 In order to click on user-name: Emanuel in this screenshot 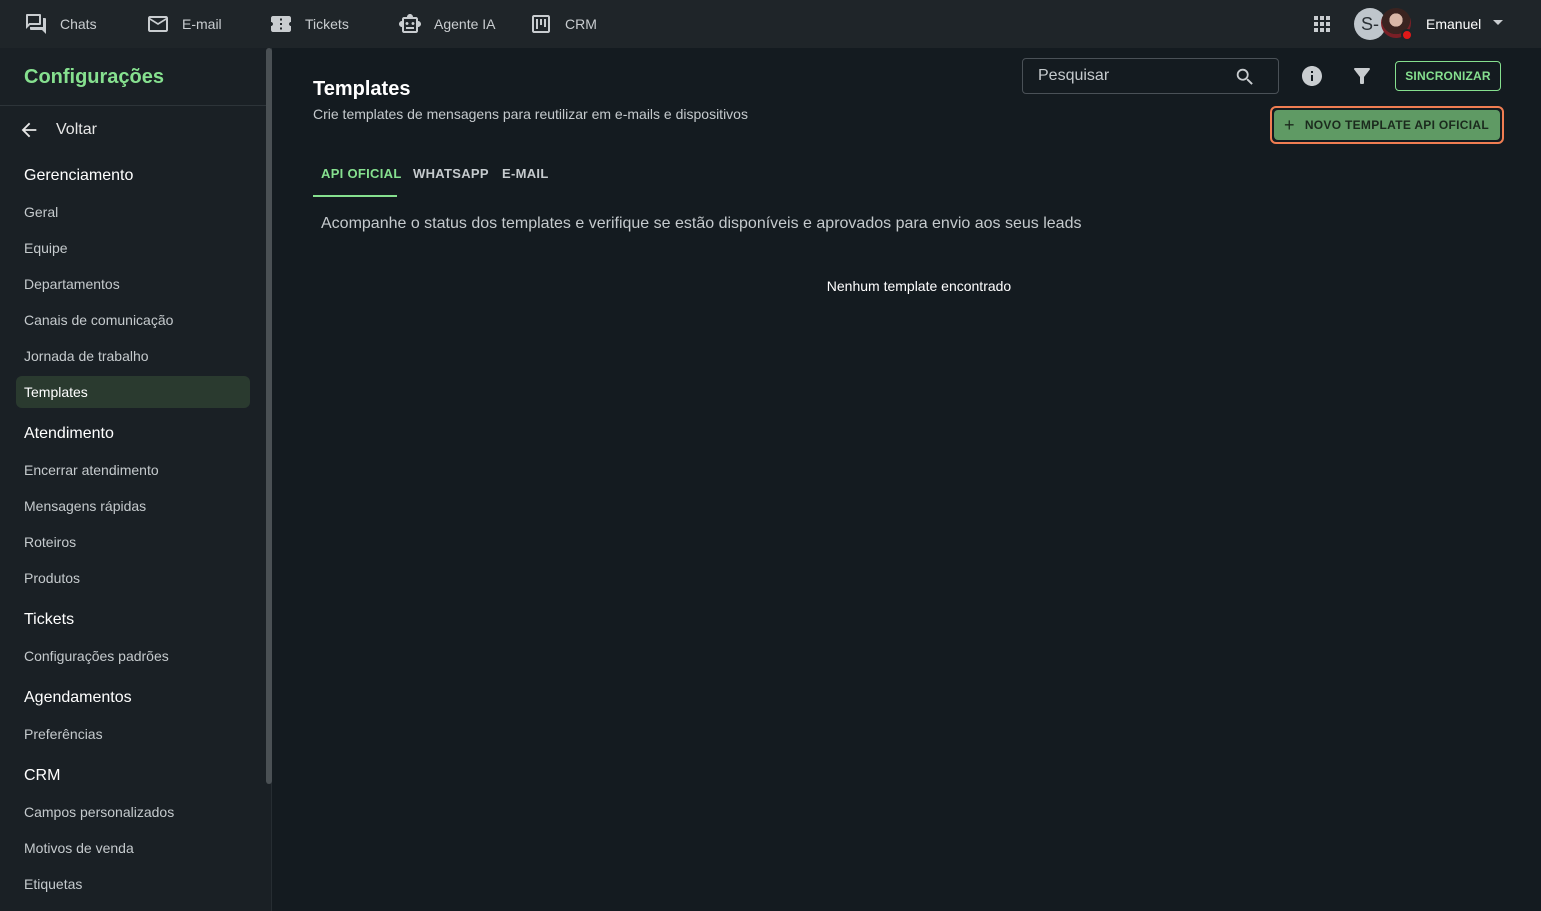, I will do `click(1453, 24)`.